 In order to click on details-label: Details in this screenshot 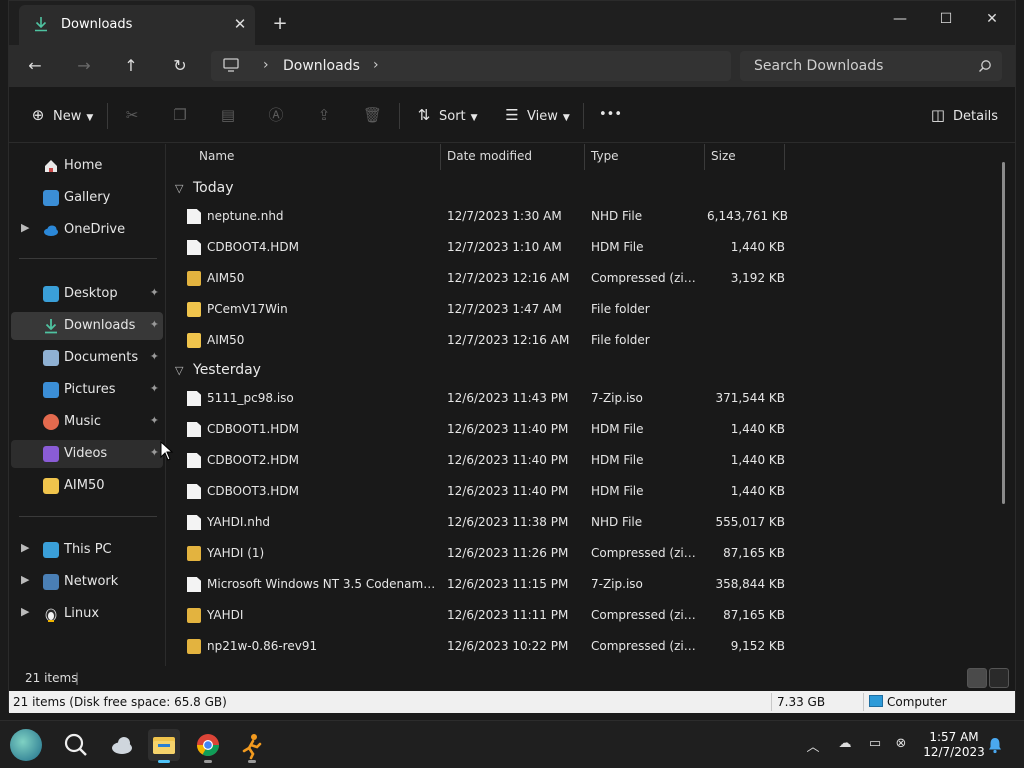, I will do `click(976, 116)`.